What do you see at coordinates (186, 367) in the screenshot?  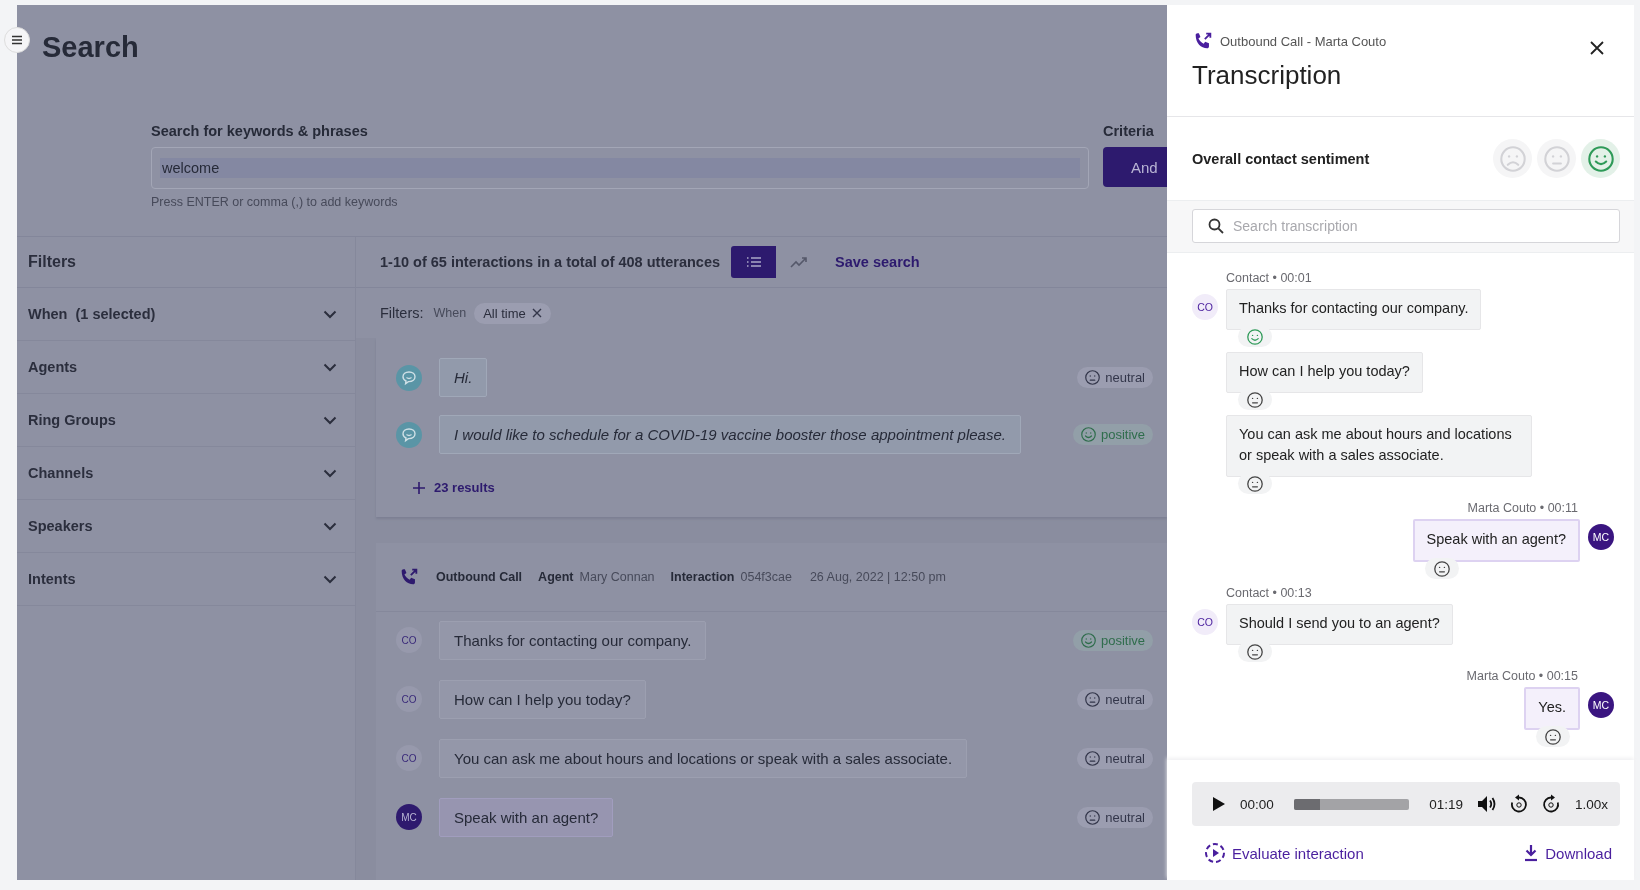 I see `filter-item: Agents` at bounding box center [186, 367].